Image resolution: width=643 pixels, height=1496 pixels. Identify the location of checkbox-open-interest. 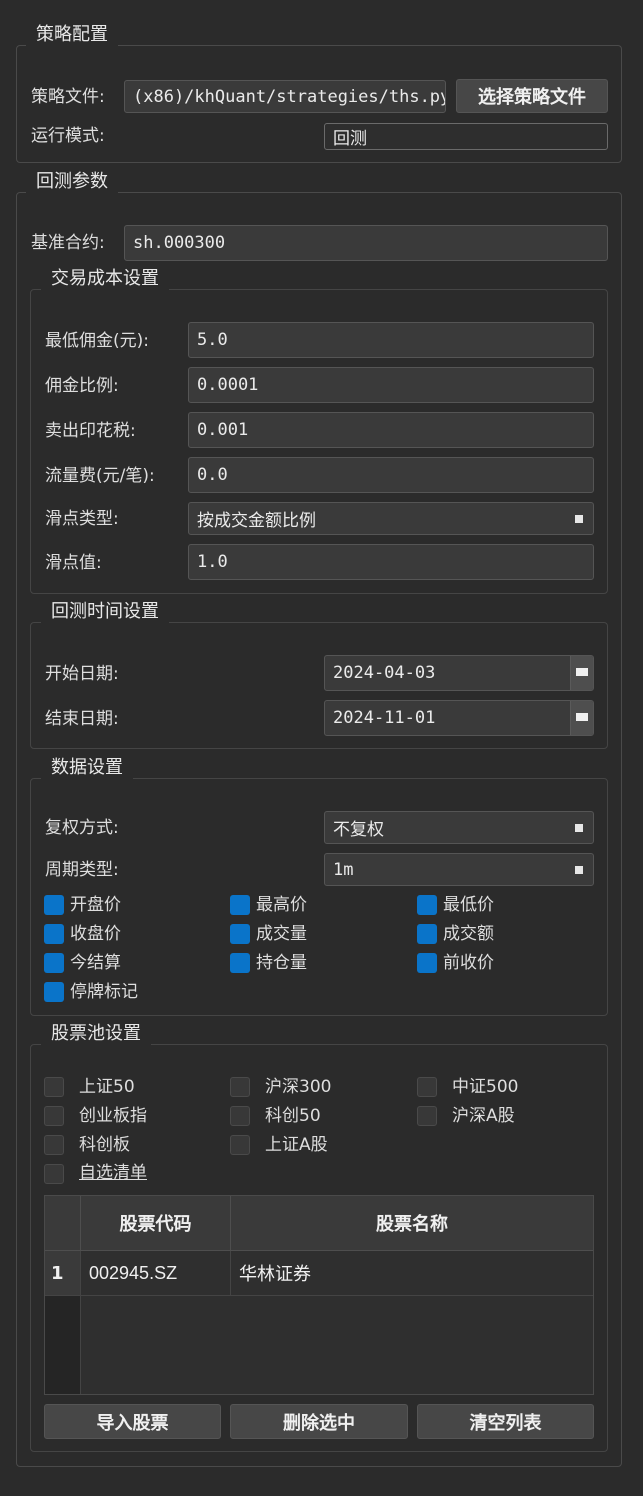
(240, 963).